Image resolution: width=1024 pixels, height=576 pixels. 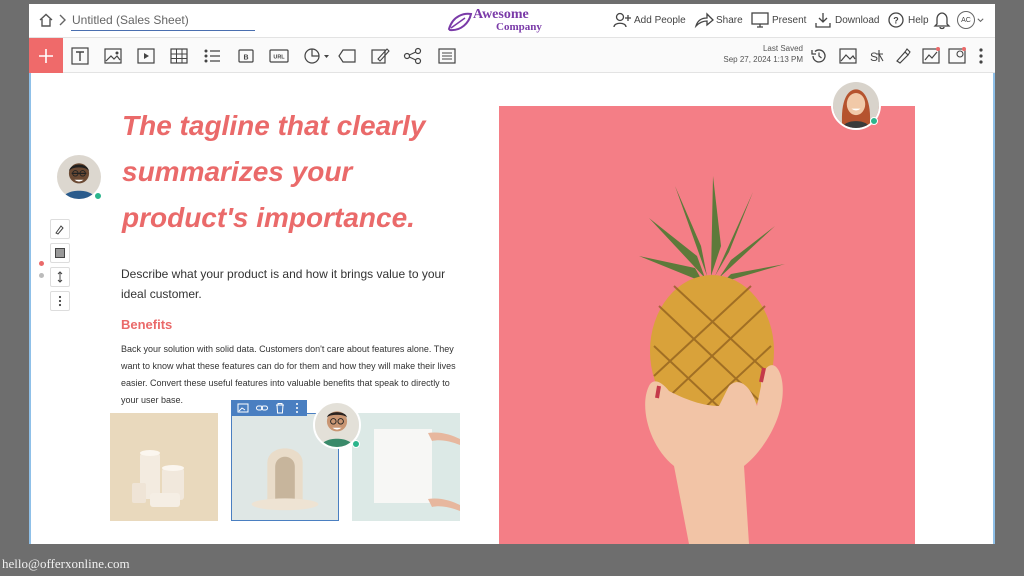 I want to click on document-title-input: Untitled (Sales Sheet), so click(x=163, y=21).